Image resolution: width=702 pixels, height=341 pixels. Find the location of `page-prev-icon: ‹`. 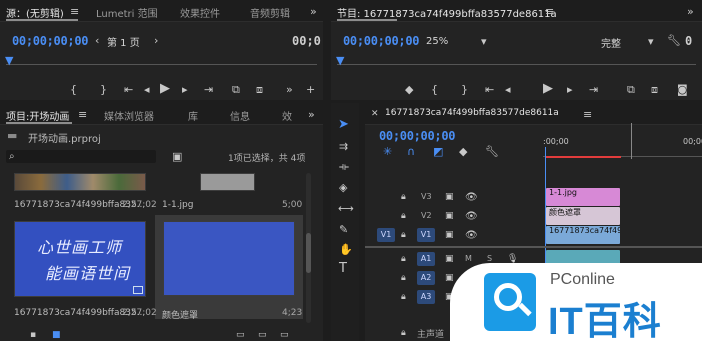

page-prev-icon: ‹ is located at coordinates (97, 40).